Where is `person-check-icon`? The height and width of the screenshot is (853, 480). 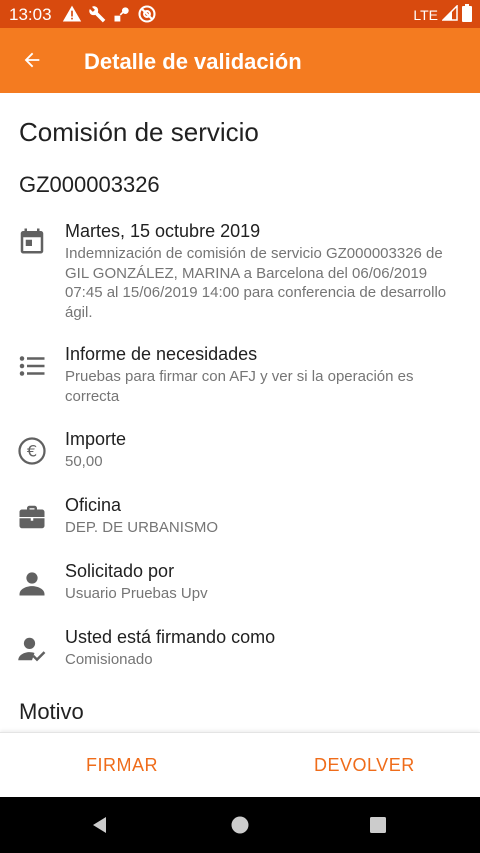 person-check-icon is located at coordinates (32, 649).